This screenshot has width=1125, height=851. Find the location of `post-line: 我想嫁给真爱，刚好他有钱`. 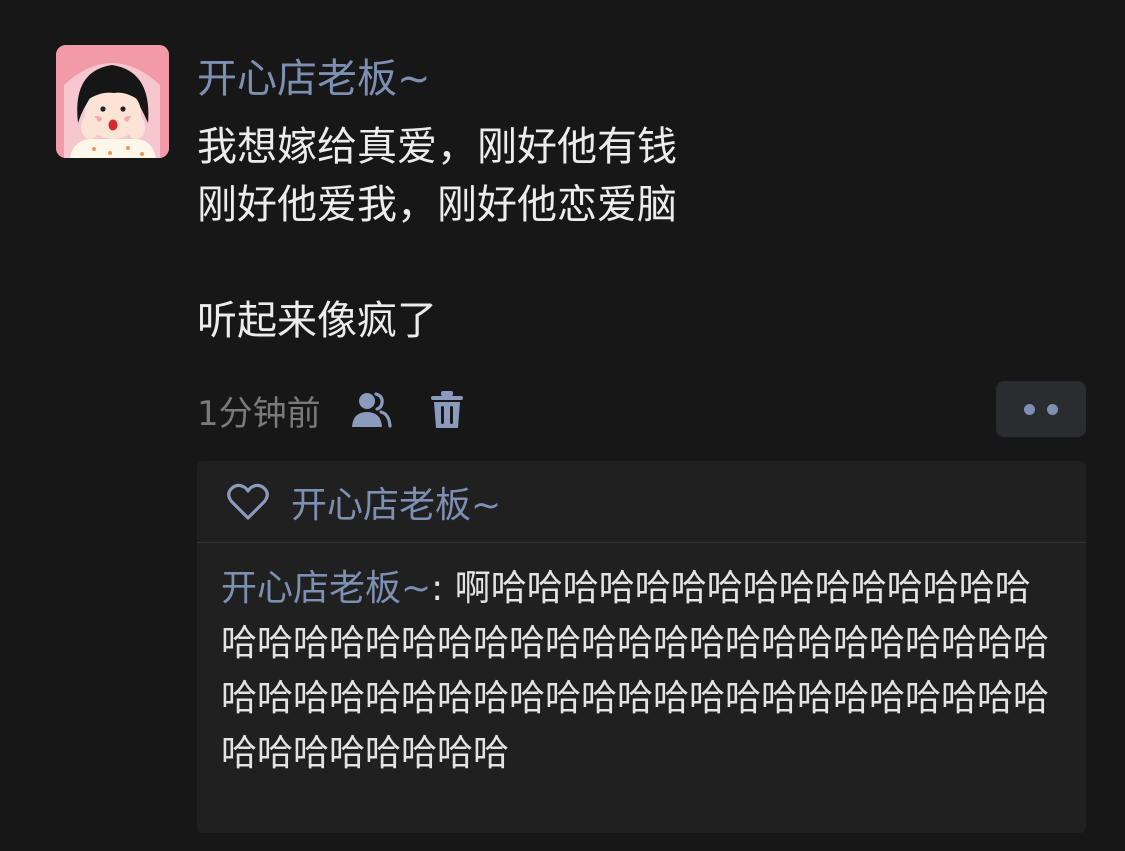

post-line: 我想嫁给真爱，刚好他有钱 is located at coordinates (437, 147).